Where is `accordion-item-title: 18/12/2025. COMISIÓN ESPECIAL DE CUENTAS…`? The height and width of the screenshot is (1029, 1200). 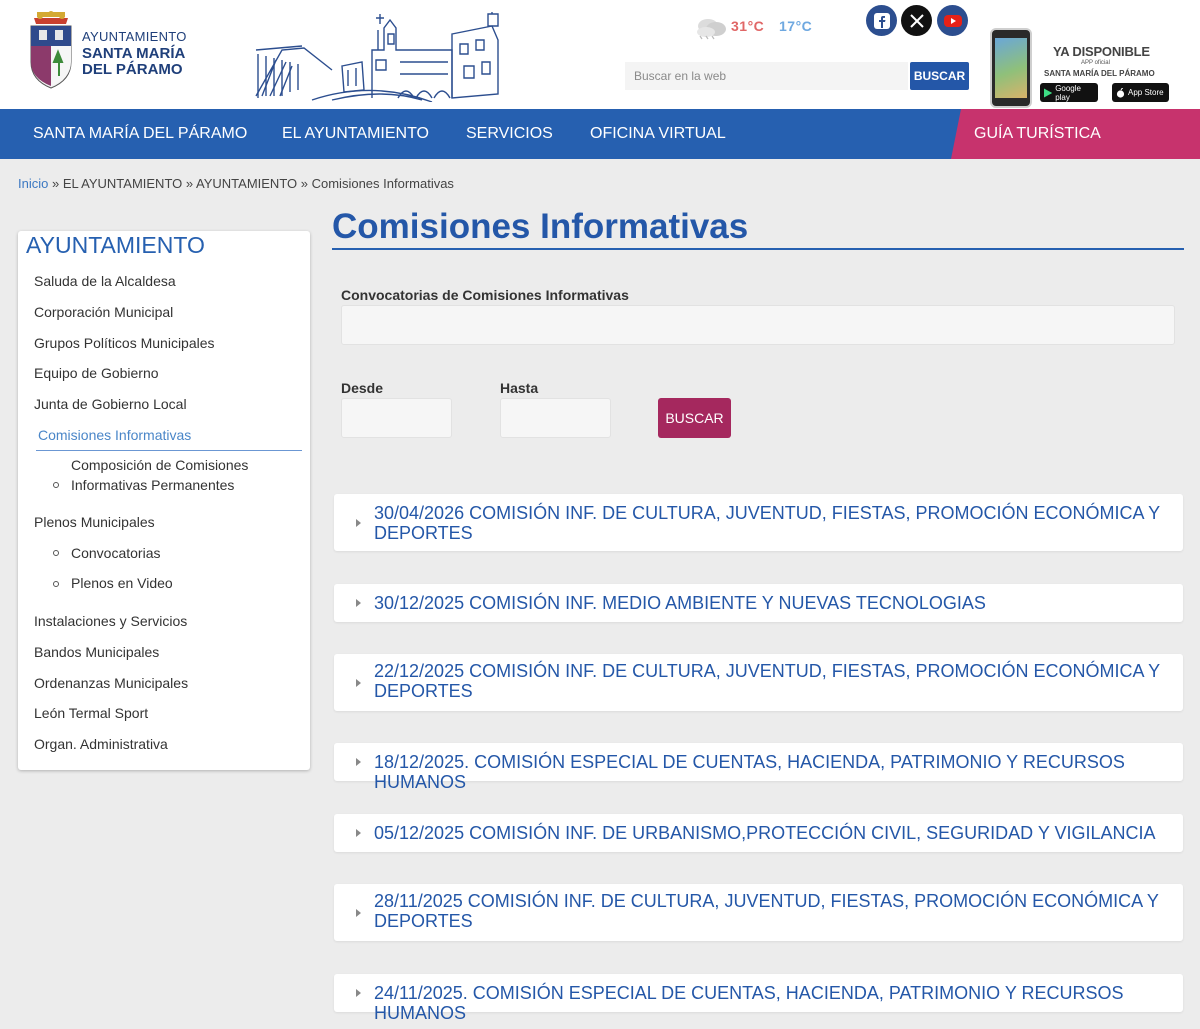 accordion-item-title: 18/12/2025. COMISIÓN ESPECIAL DE CUENTAS… is located at coordinates (749, 772).